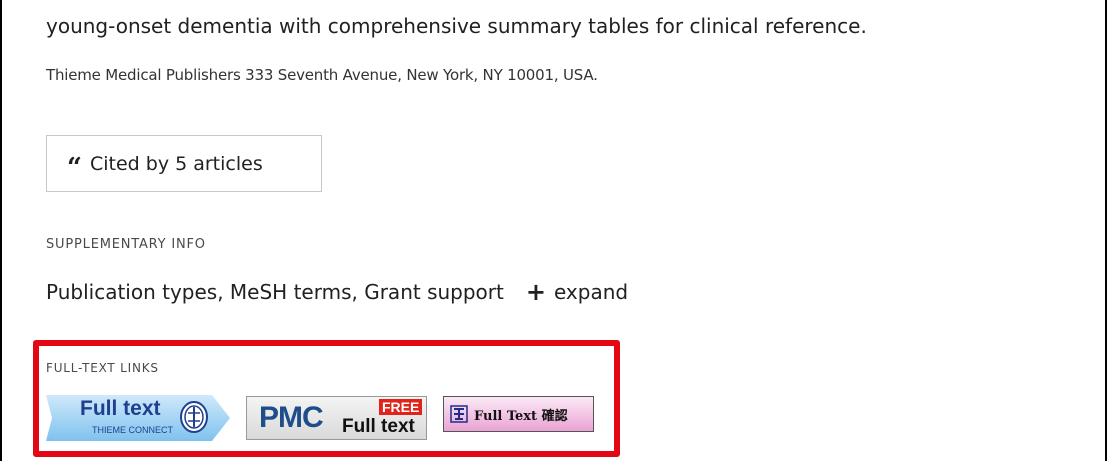  What do you see at coordinates (291, 417) in the screenshot?
I see `pmc-label: PMC` at bounding box center [291, 417].